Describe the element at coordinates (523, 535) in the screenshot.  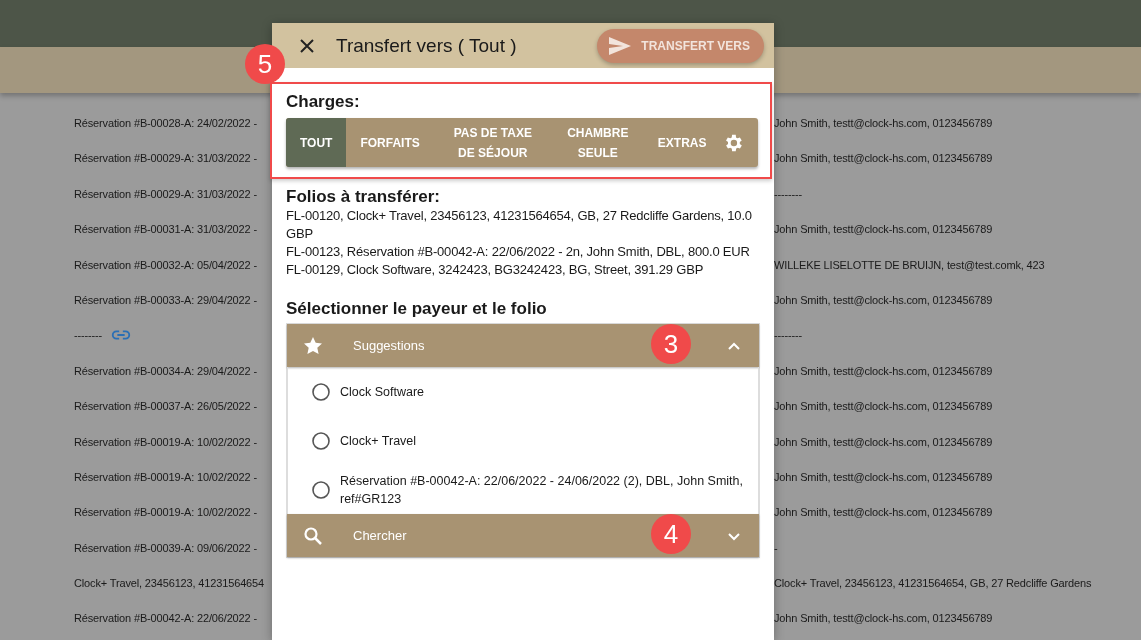
I see `accordion-header: Chercher 4` at that location.